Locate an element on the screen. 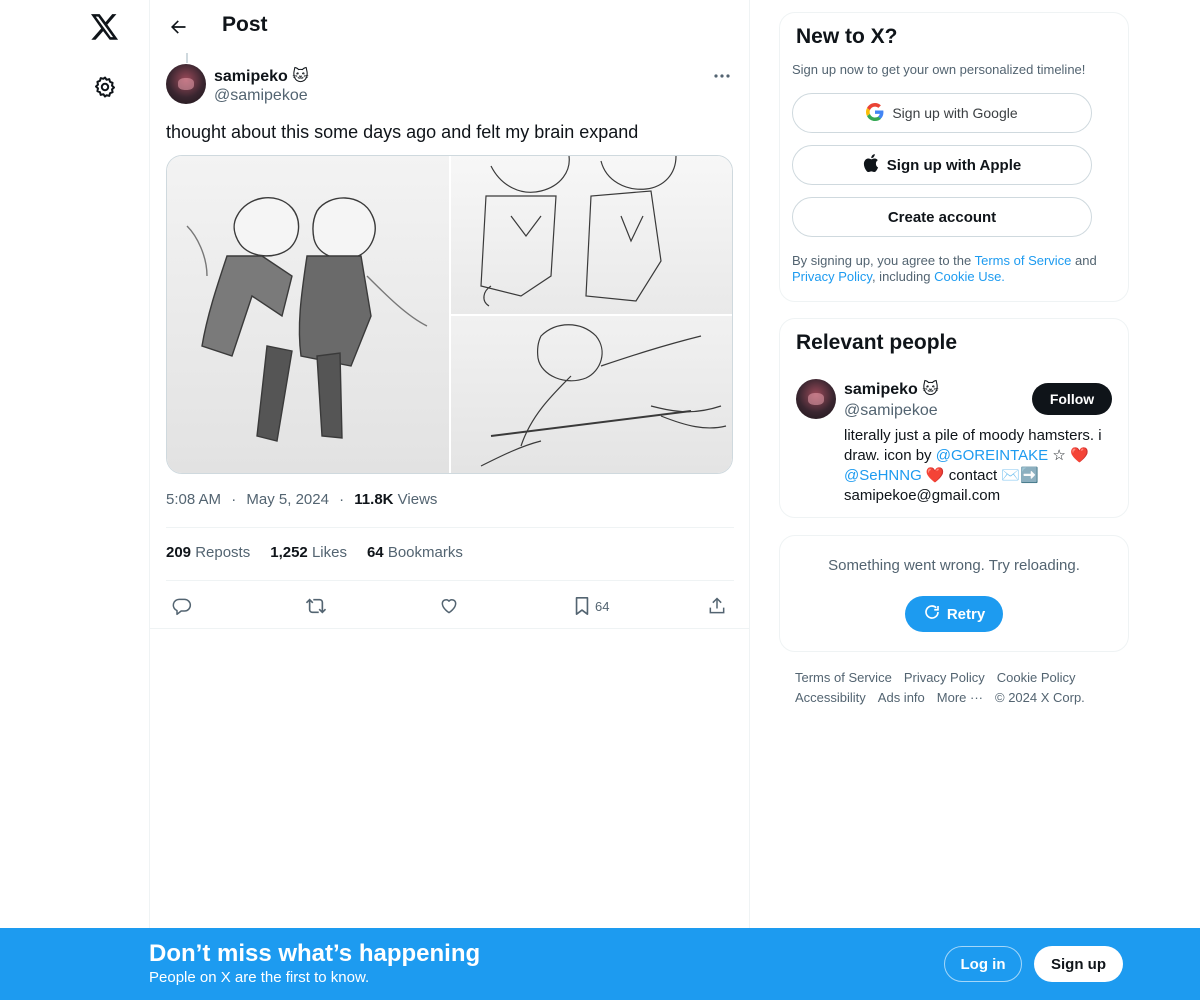 The width and height of the screenshot is (1200, 1000). like-heart-icon is located at coordinates (449, 606).